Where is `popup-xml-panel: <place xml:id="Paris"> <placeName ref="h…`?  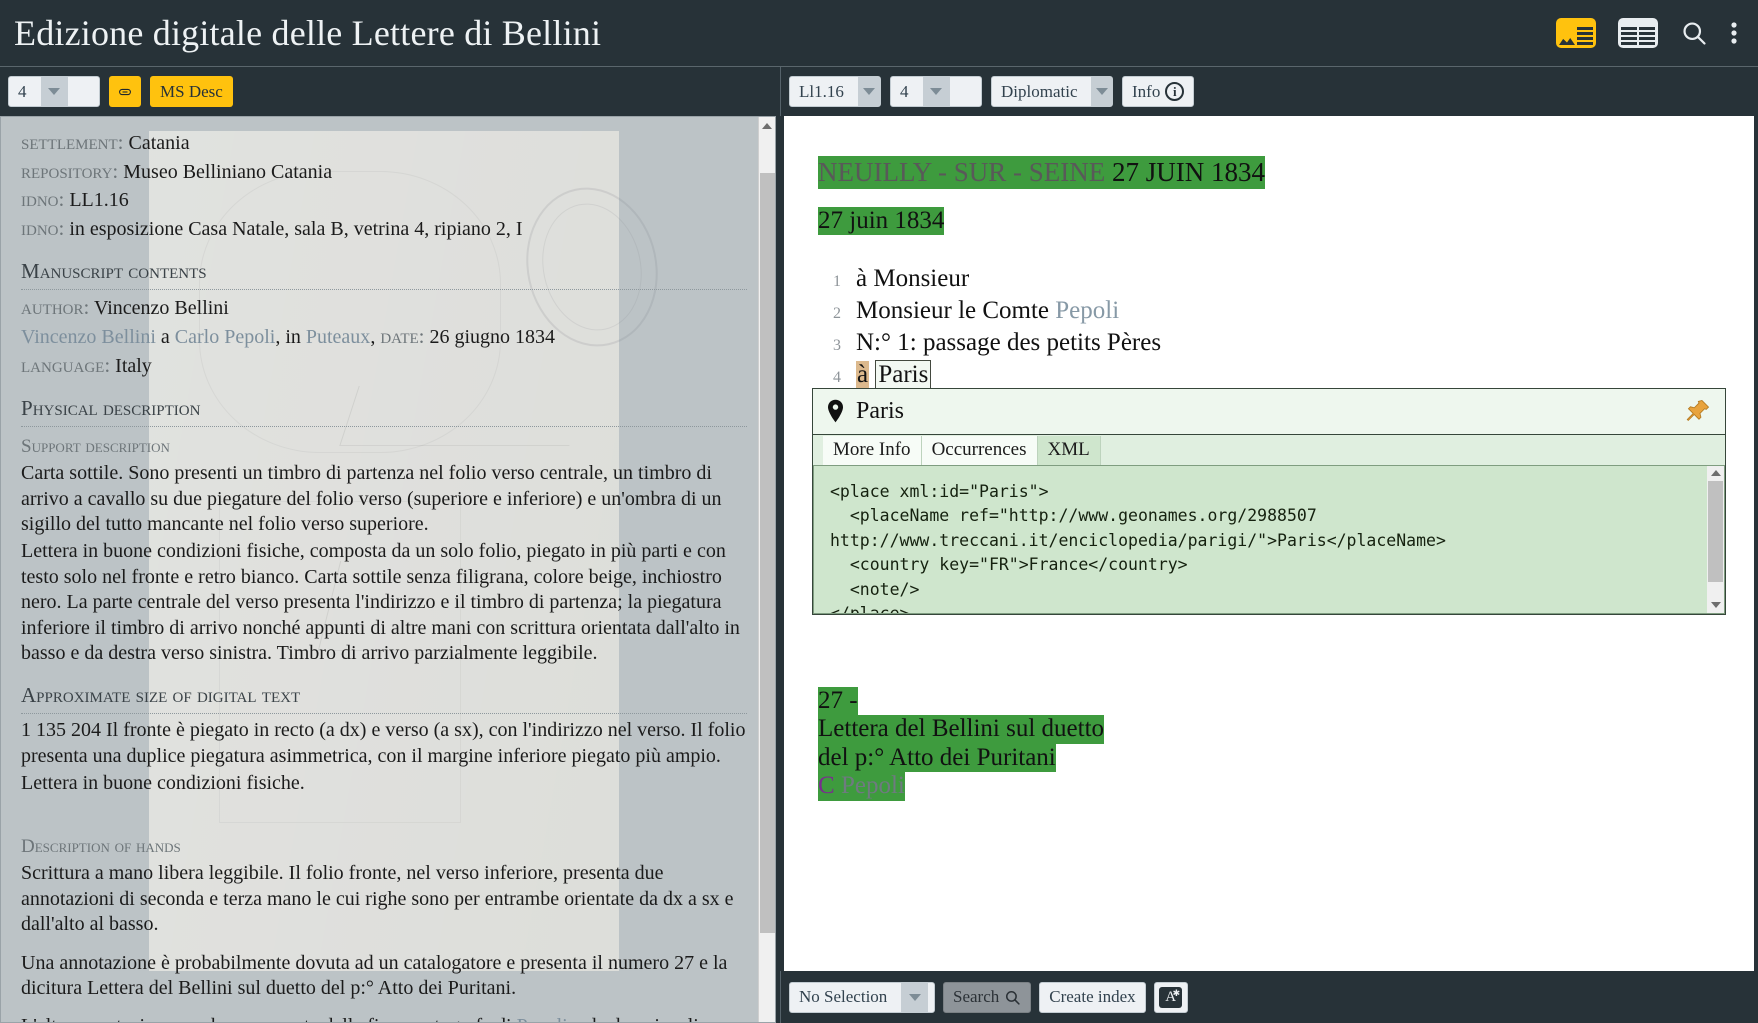
popup-xml-panel: <place xml:id="Paris"> <placeName ref="h… is located at coordinates (1269, 539).